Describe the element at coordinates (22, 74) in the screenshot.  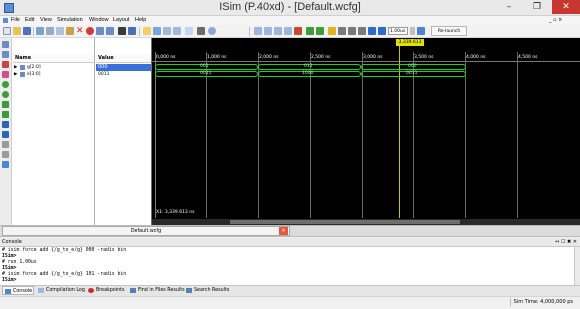
I see `bus-signal-icon` at that location.